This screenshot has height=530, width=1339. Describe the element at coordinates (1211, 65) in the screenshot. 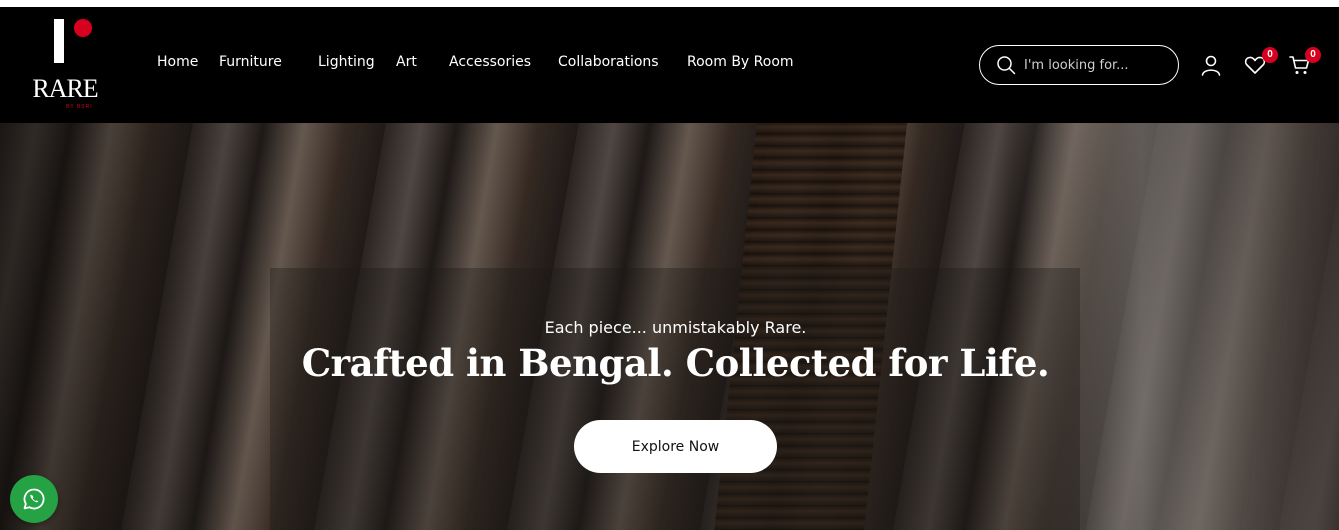

I see `user-icon` at that location.